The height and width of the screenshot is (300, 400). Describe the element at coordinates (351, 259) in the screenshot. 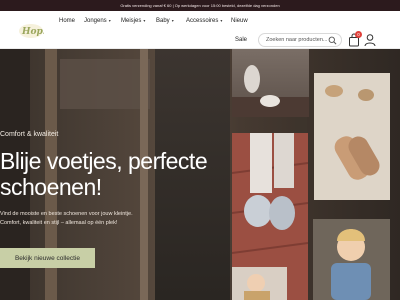

I see `product-photo-child` at that location.